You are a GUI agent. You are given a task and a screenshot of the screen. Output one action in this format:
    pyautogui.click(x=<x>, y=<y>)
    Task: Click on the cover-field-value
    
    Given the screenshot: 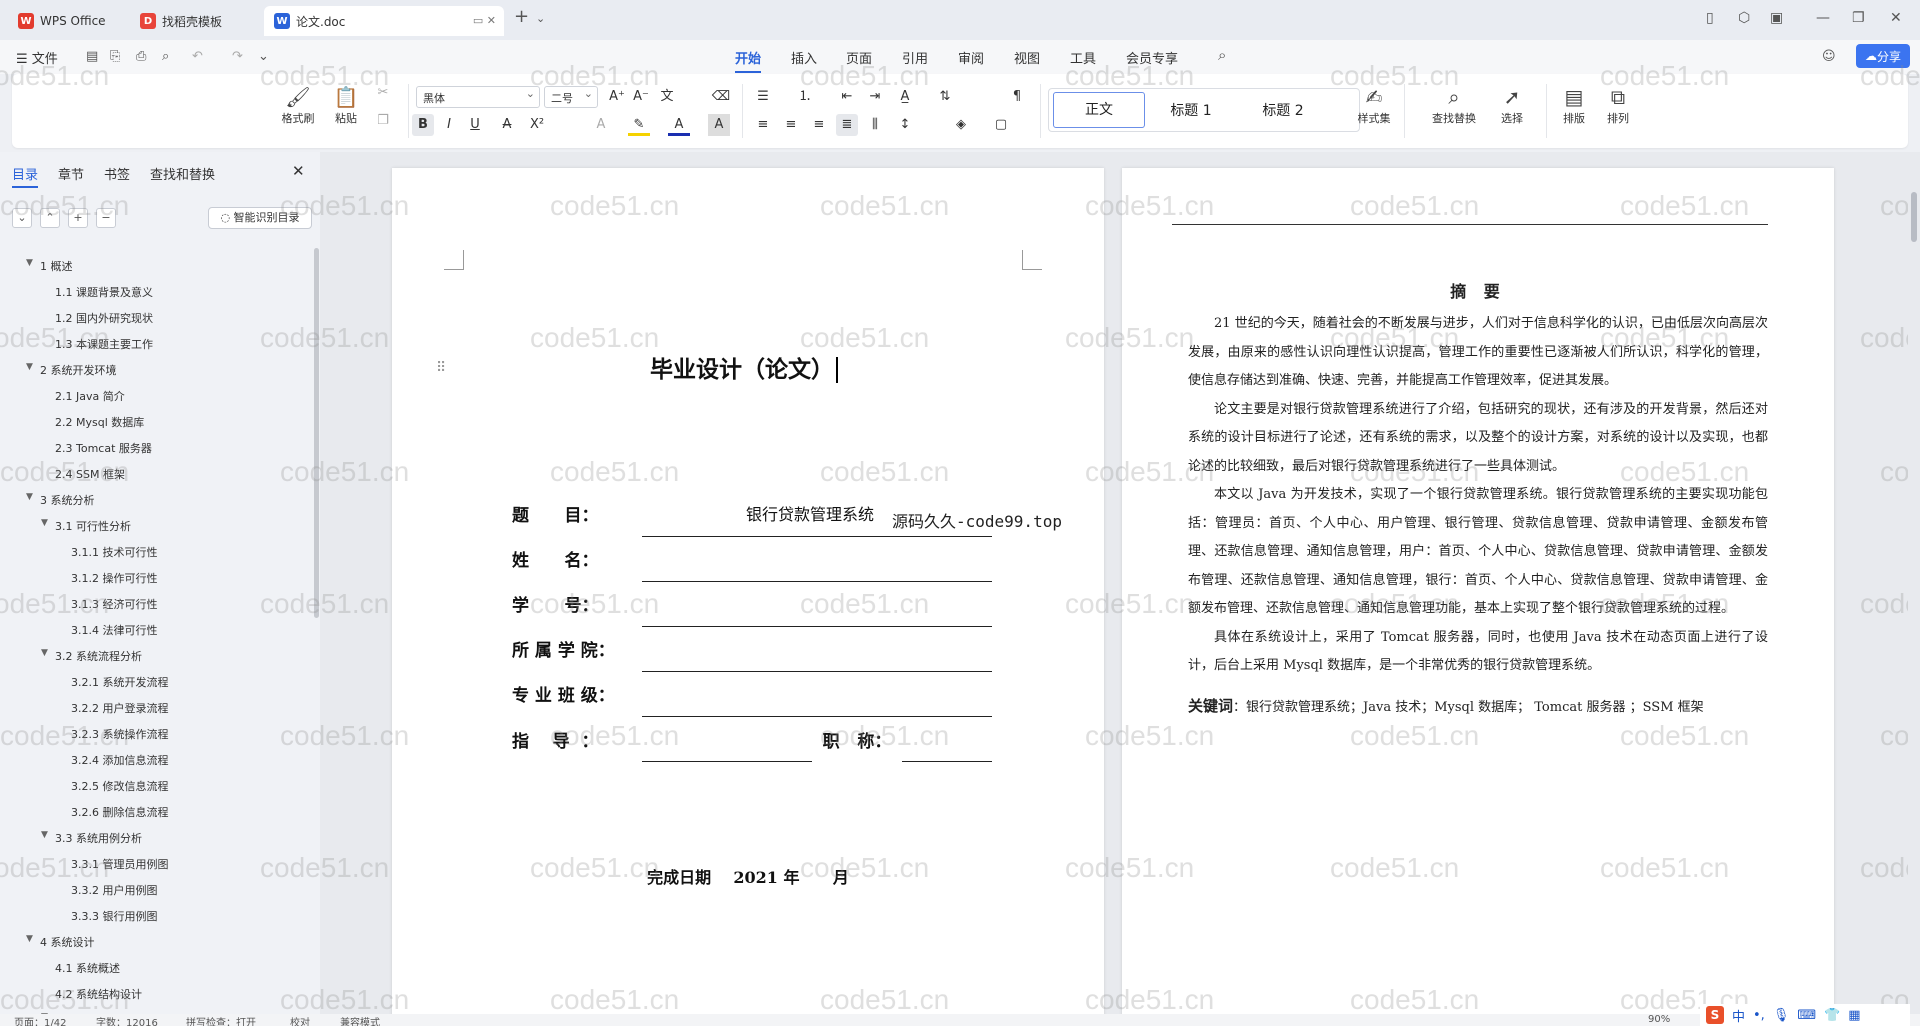 What is the action you would take?
    pyautogui.click(x=817, y=604)
    